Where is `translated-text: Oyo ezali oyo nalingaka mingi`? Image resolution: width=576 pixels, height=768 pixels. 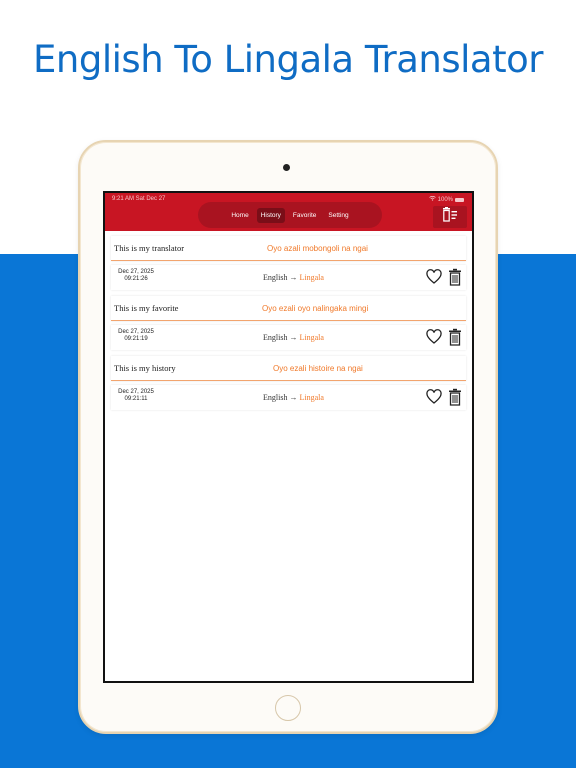
translated-text: Oyo ezali oyo nalingaka mingi is located at coordinates (315, 308).